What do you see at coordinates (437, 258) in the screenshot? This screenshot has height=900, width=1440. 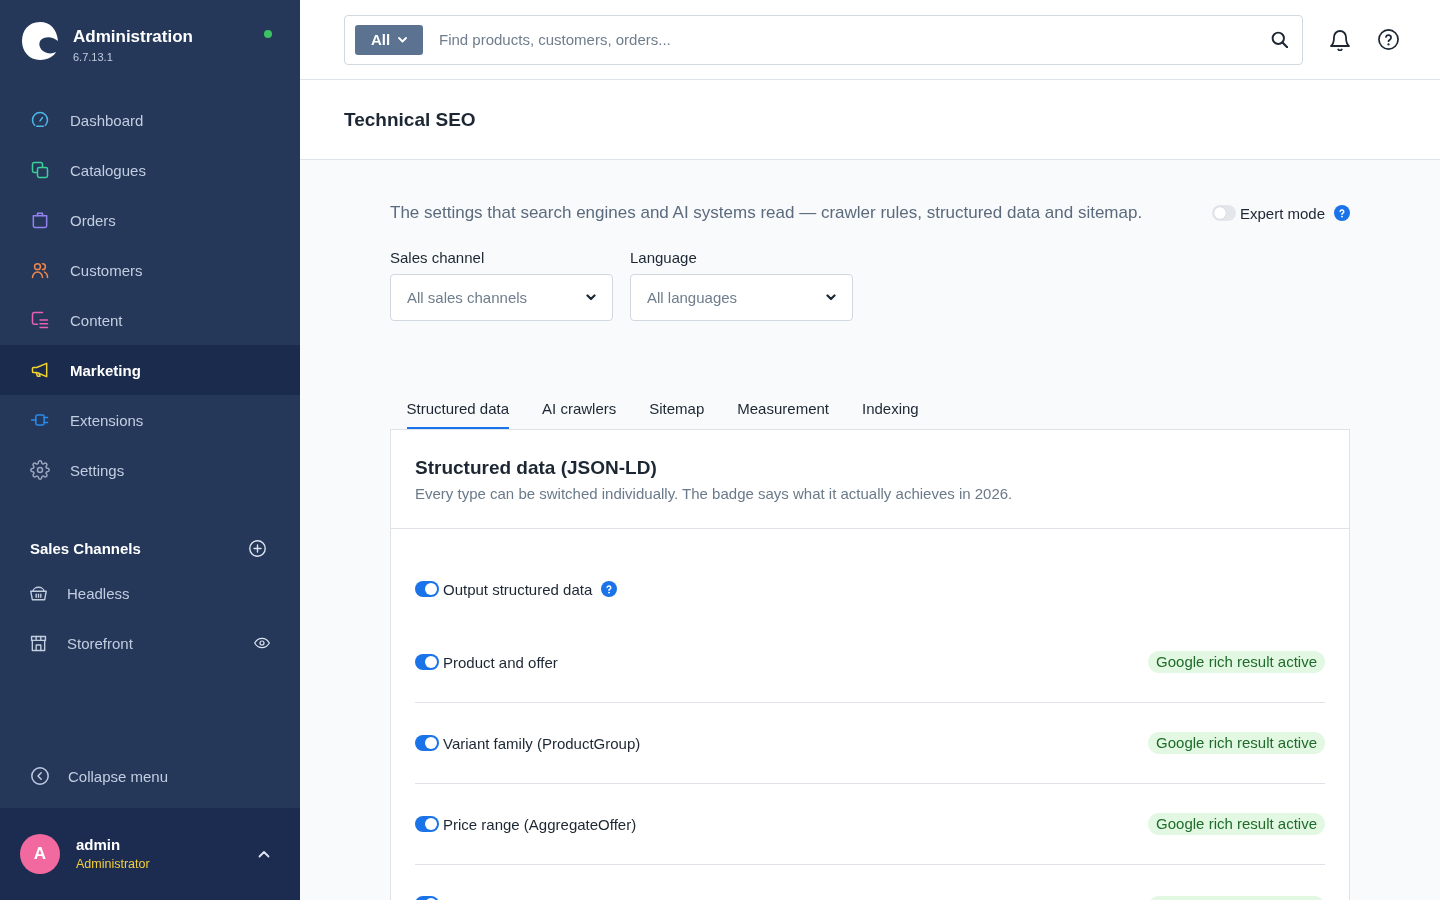 I see `field-label: Sales channel` at bounding box center [437, 258].